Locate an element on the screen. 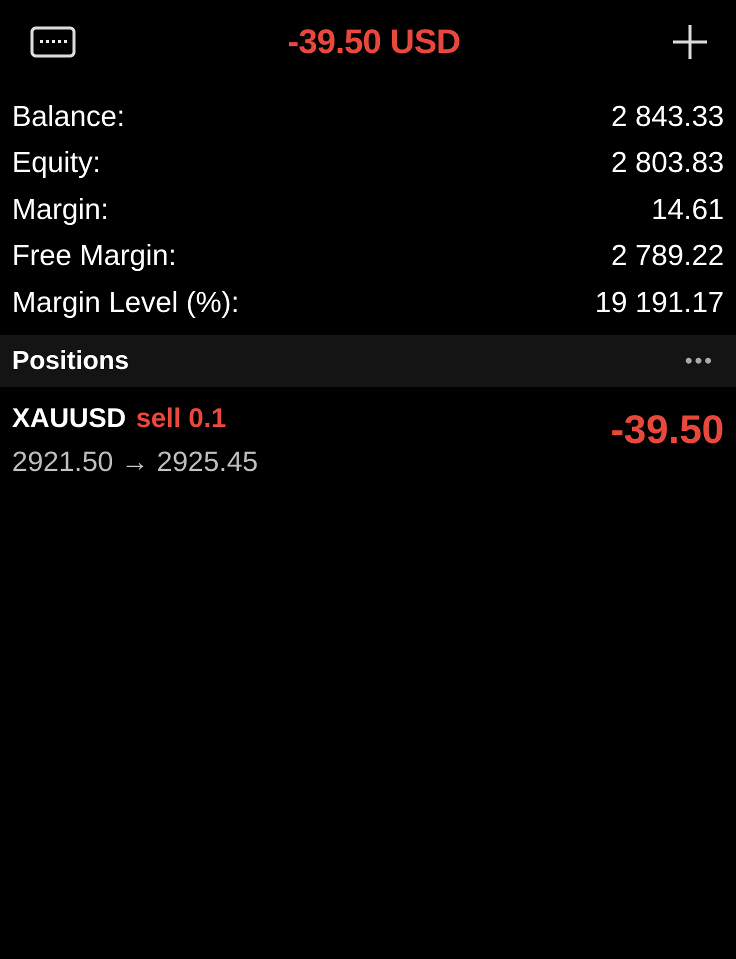 The width and height of the screenshot is (736, 959). order-side: sell 0.1 is located at coordinates (181, 418).